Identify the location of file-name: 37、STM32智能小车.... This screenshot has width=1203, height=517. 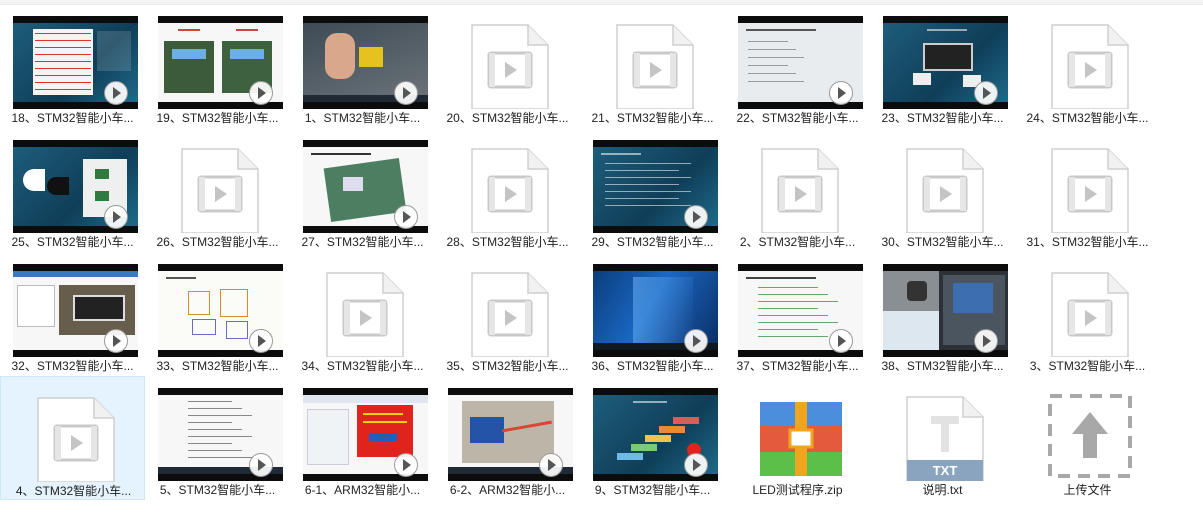
(797, 366).